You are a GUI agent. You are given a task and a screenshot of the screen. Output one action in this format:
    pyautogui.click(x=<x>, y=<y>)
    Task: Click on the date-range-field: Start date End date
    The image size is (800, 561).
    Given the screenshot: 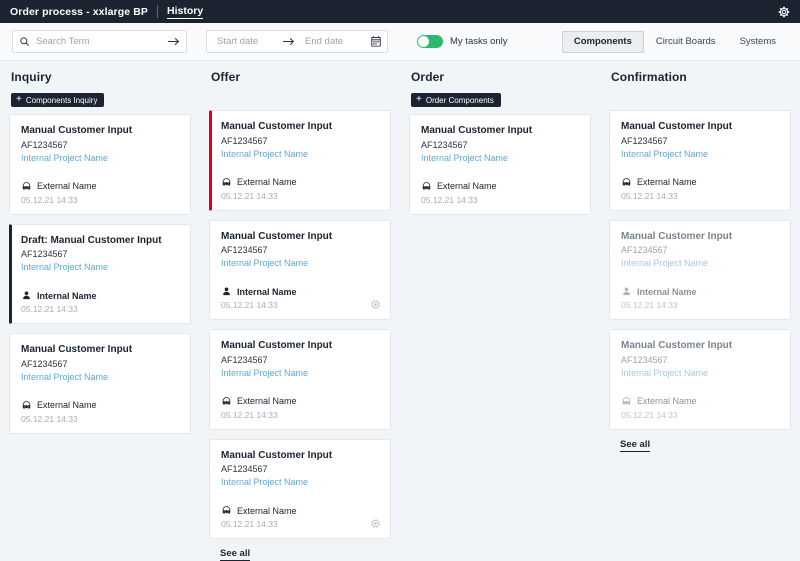 What is the action you would take?
    pyautogui.click(x=297, y=41)
    